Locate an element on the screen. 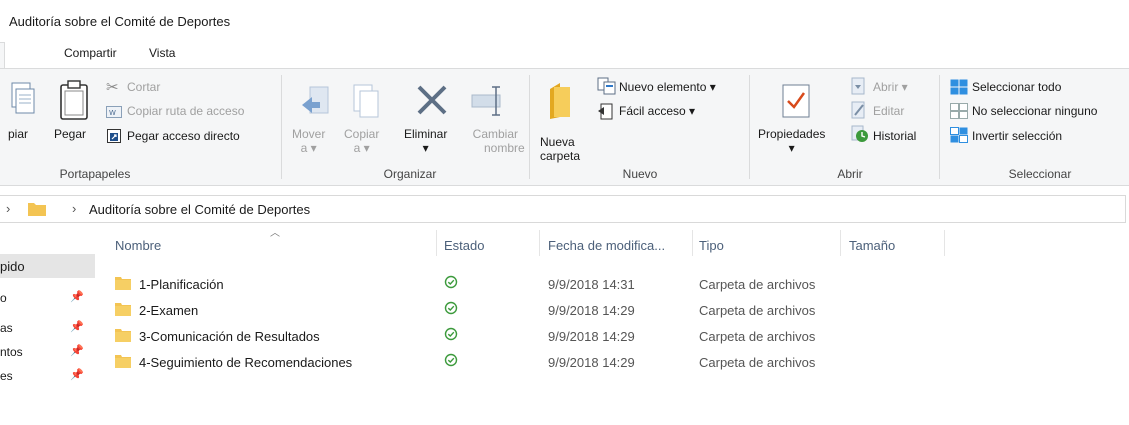 Image resolution: width=1129 pixels, height=425 pixels. navigation-pane: pido o 📌 as 📌 ntos 📌 es 📌 is located at coordinates (47, 327).